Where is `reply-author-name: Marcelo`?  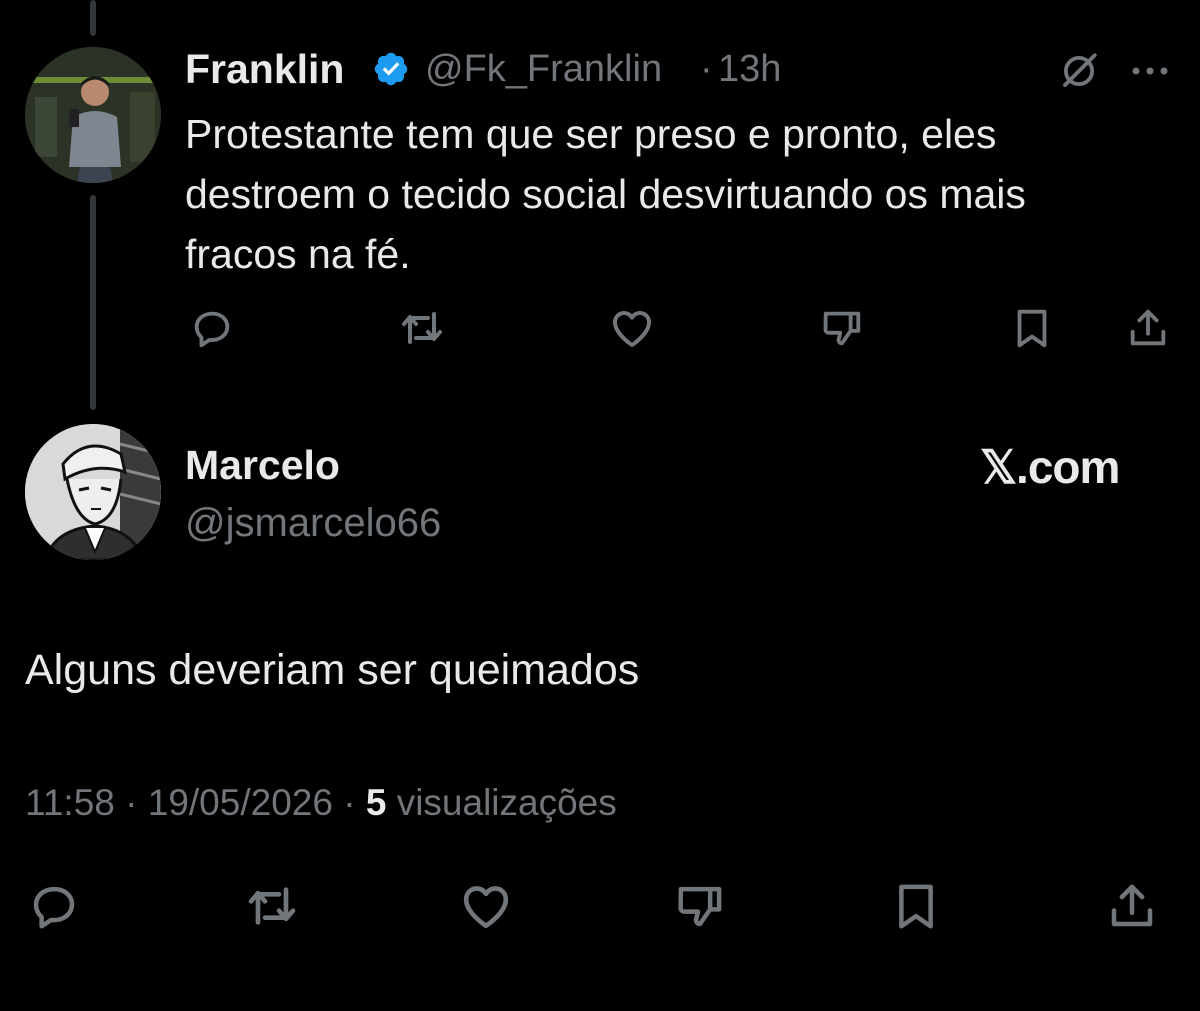
reply-author-name: Marcelo is located at coordinates (262, 465).